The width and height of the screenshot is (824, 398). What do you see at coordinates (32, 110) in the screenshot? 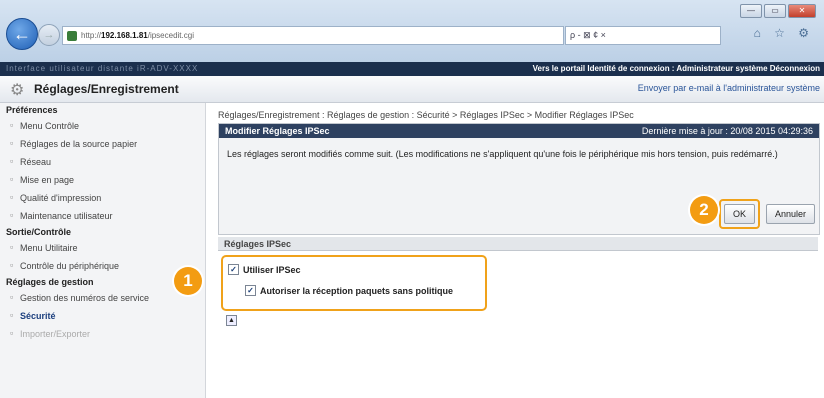
I see `sidebar-section-preferences: Préférences` at bounding box center [32, 110].